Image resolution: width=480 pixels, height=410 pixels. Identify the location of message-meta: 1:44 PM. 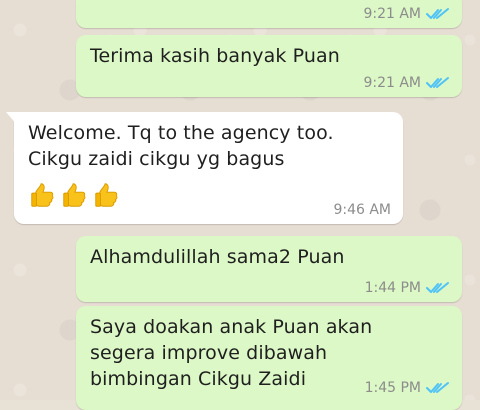
(407, 288).